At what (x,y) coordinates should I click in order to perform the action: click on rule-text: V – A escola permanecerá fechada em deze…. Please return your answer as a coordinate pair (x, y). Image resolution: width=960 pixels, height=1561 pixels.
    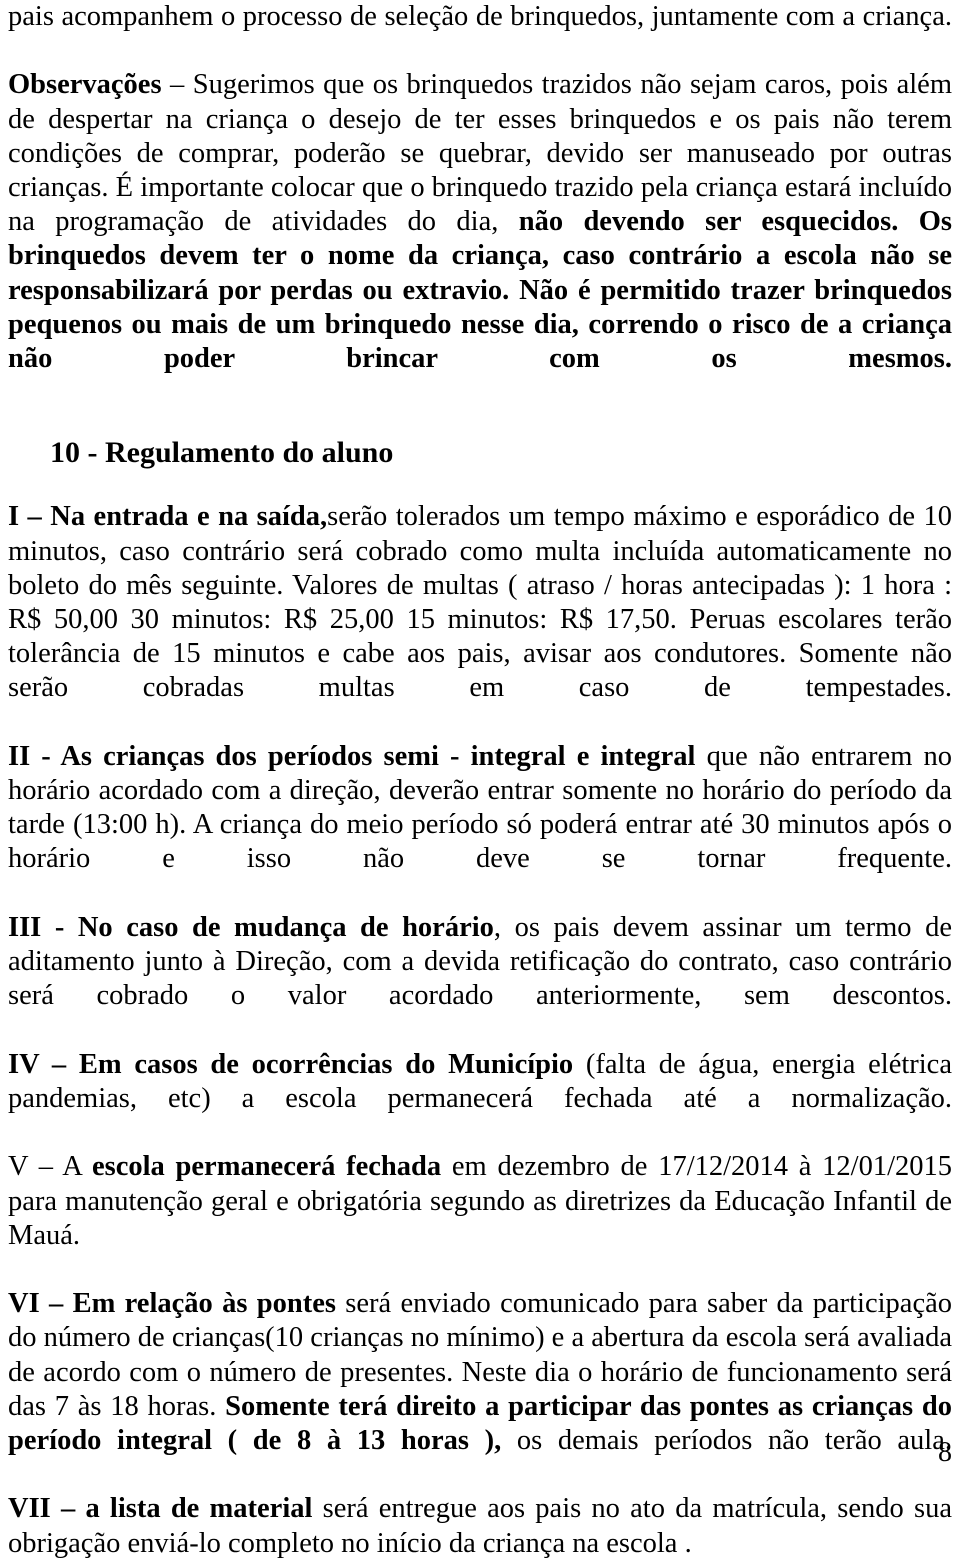
    Looking at the image, I should click on (480, 1218).